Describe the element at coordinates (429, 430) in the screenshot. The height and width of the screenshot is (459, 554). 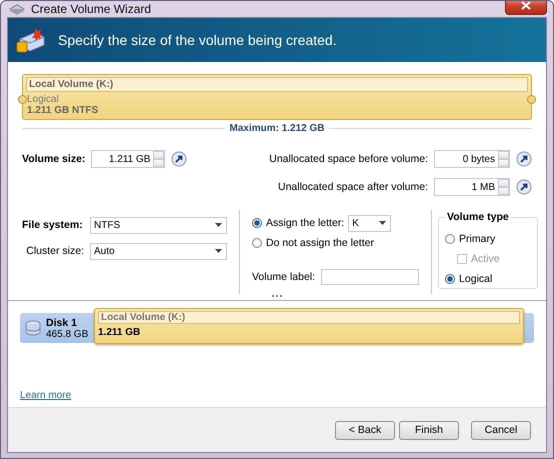
I see `wizard-button: Finish` at that location.